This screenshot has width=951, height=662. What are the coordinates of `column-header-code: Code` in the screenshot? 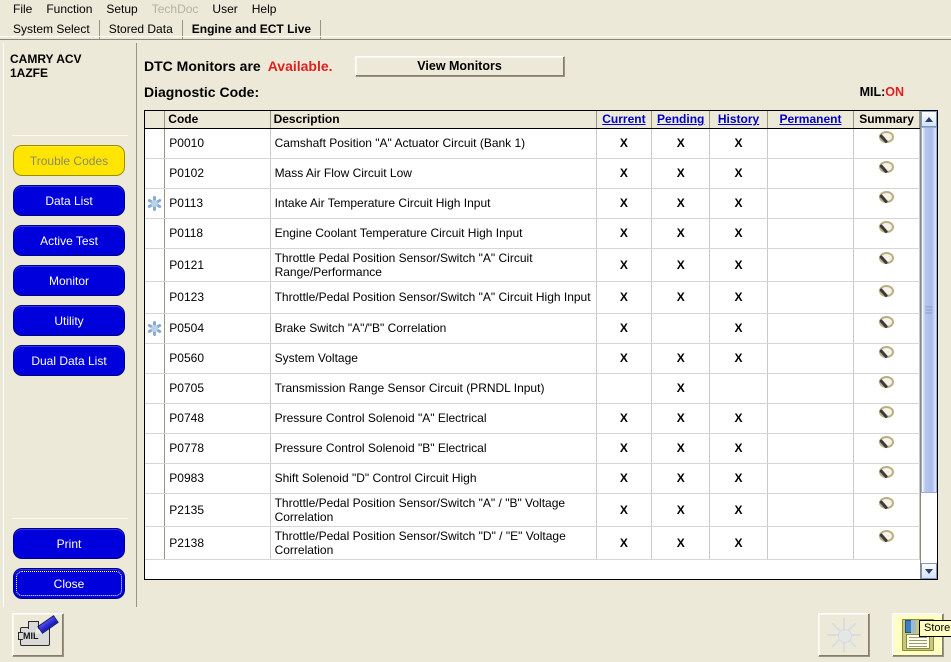 It's located at (217, 120).